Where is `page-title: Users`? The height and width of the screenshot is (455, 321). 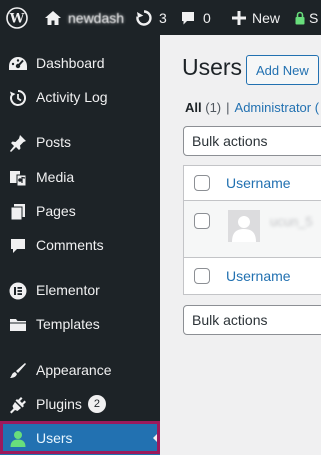 page-title: Users is located at coordinates (212, 67).